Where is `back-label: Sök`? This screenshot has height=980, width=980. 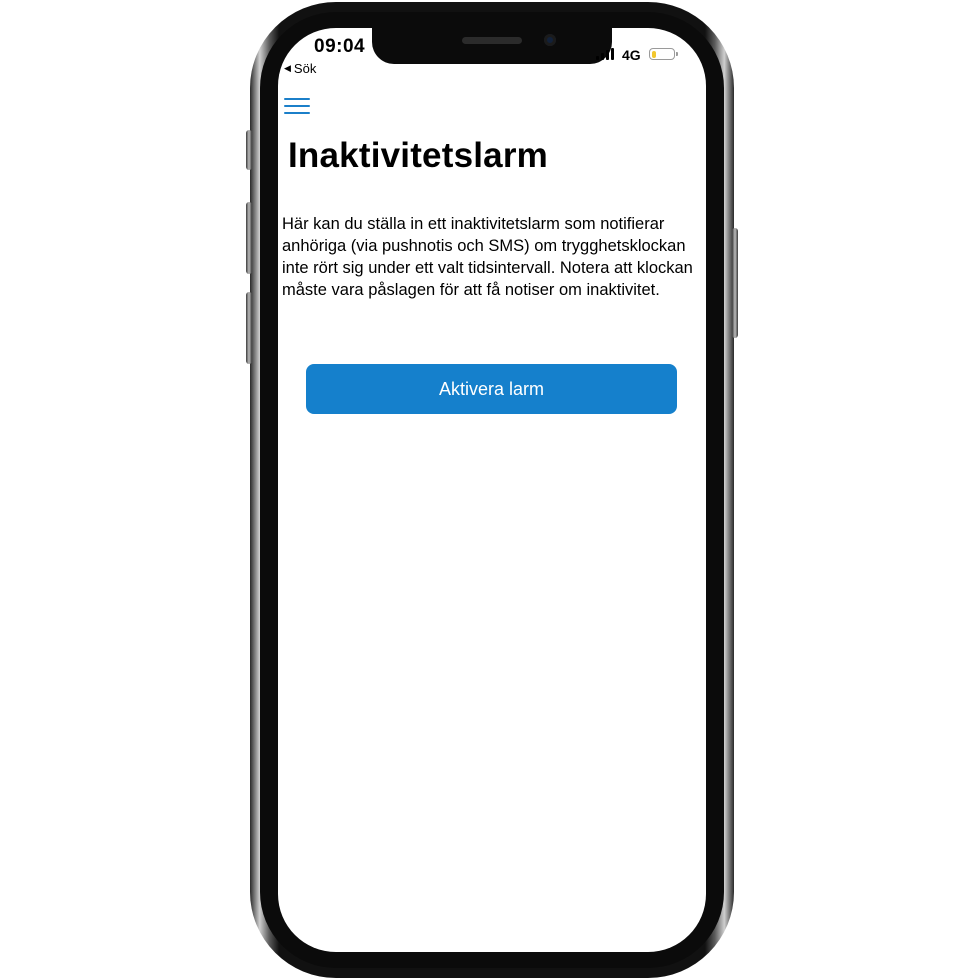 back-label: Sök is located at coordinates (305, 68).